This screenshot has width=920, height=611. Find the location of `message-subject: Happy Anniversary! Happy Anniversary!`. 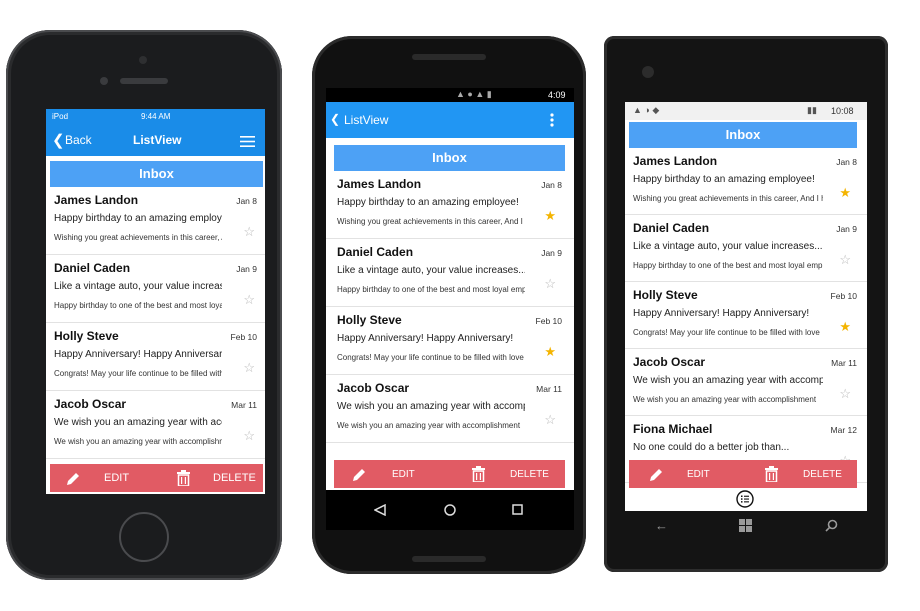

message-subject: Happy Anniversary! Happy Anniversary! is located at coordinates (138, 354).